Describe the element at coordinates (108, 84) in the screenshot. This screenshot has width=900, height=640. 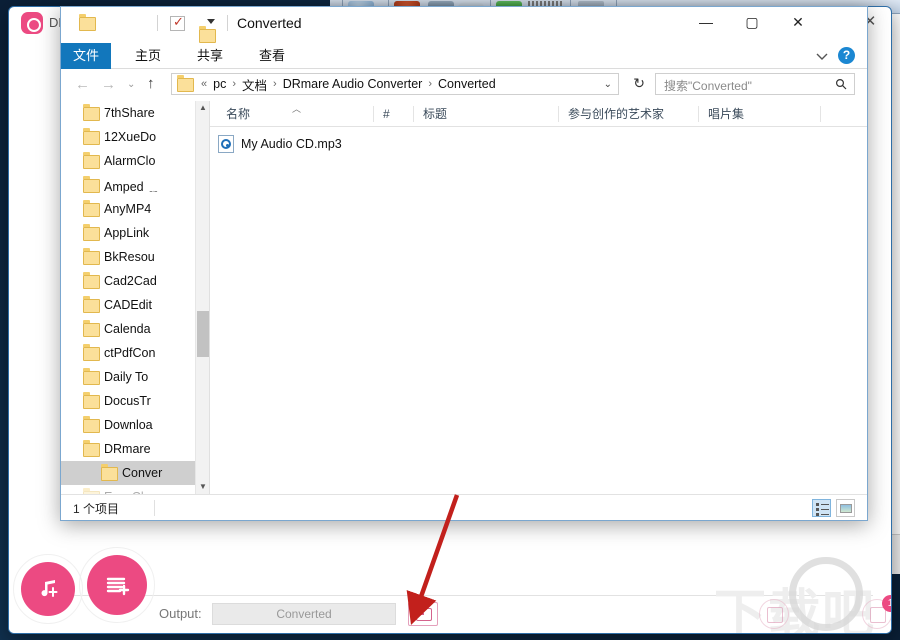
I see `forward-button: →` at that location.